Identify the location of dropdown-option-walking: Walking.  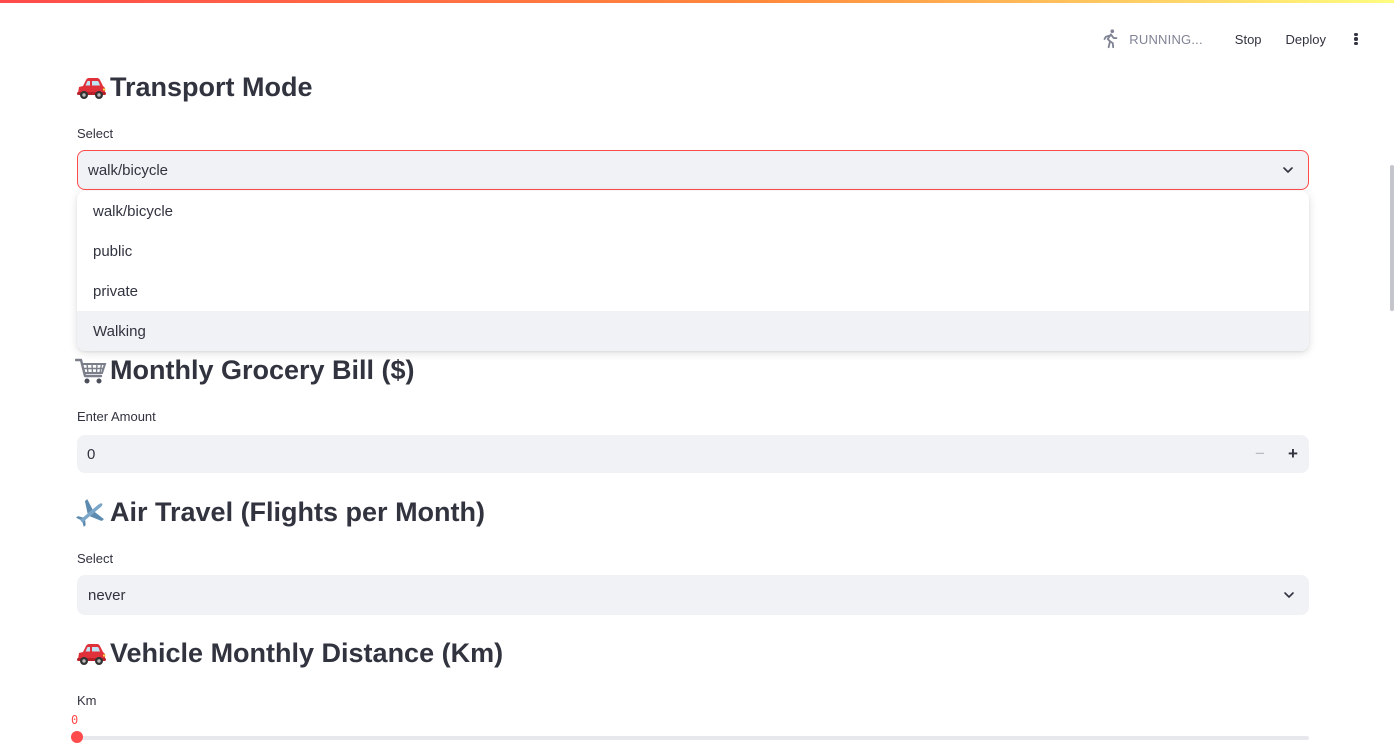
(693, 331).